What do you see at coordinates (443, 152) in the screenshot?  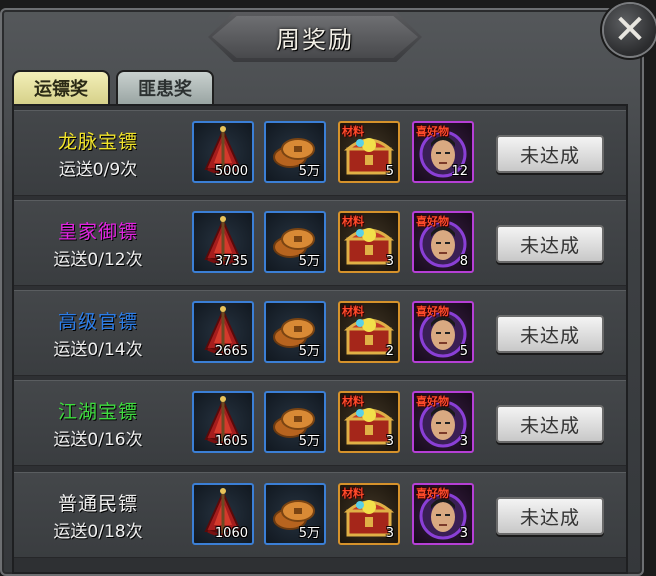 I see `favorite-gift-item: 喜好物 12` at bounding box center [443, 152].